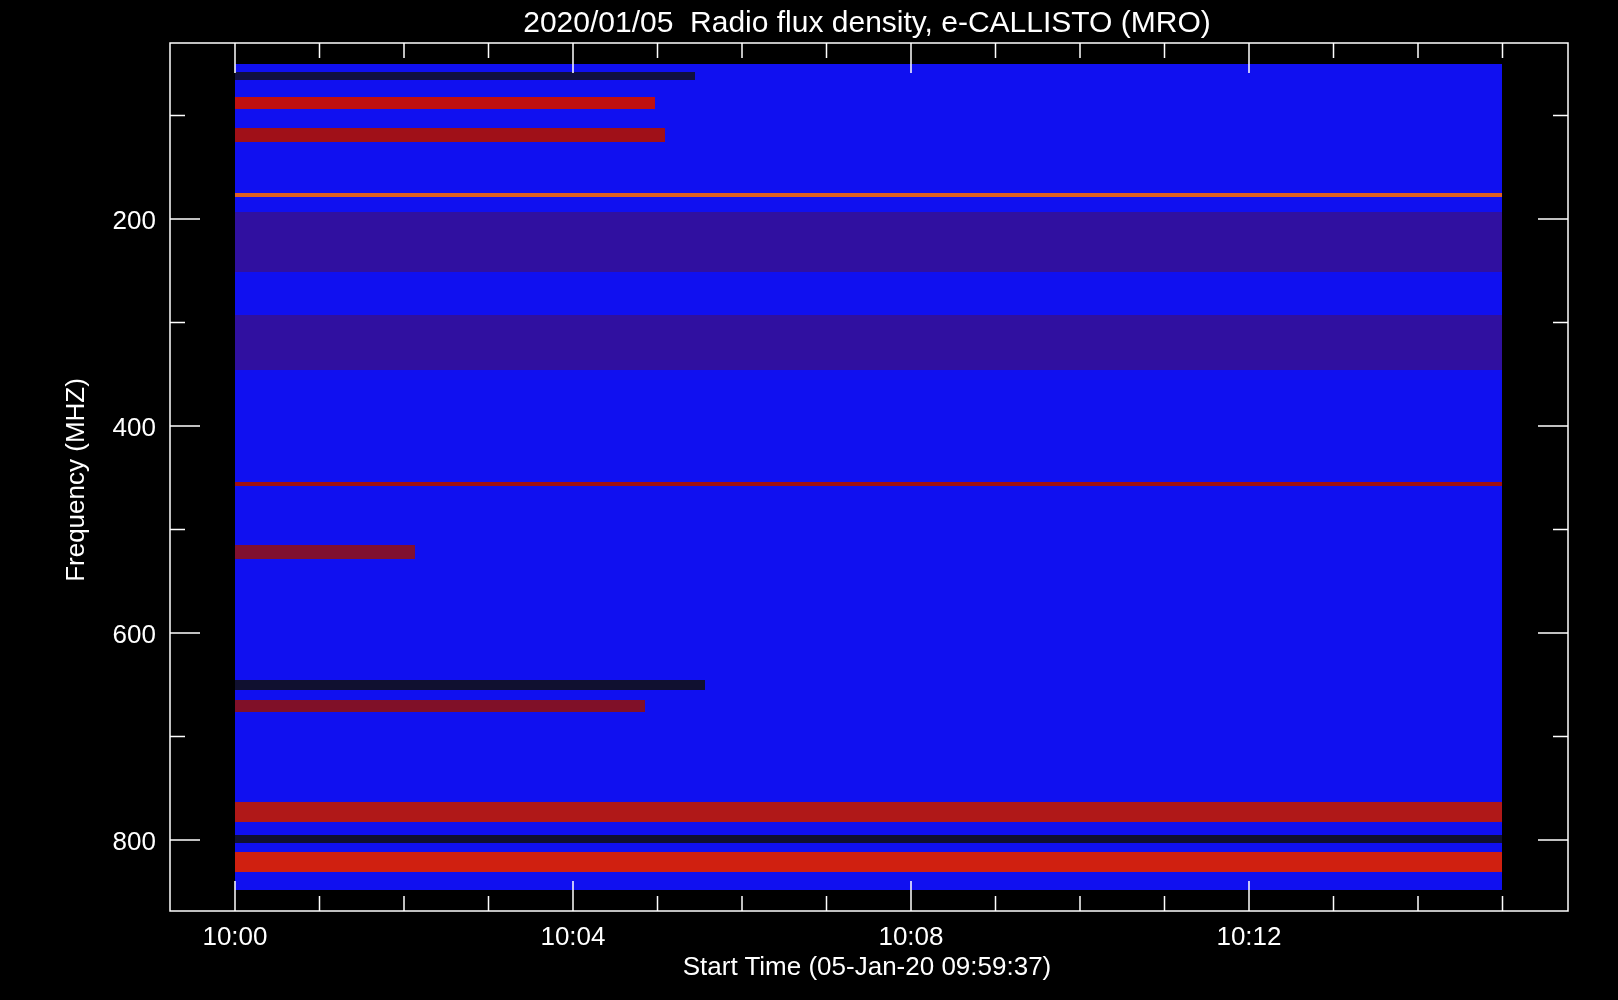  I want to click on x-tick-label: 10:04, so click(573, 936).